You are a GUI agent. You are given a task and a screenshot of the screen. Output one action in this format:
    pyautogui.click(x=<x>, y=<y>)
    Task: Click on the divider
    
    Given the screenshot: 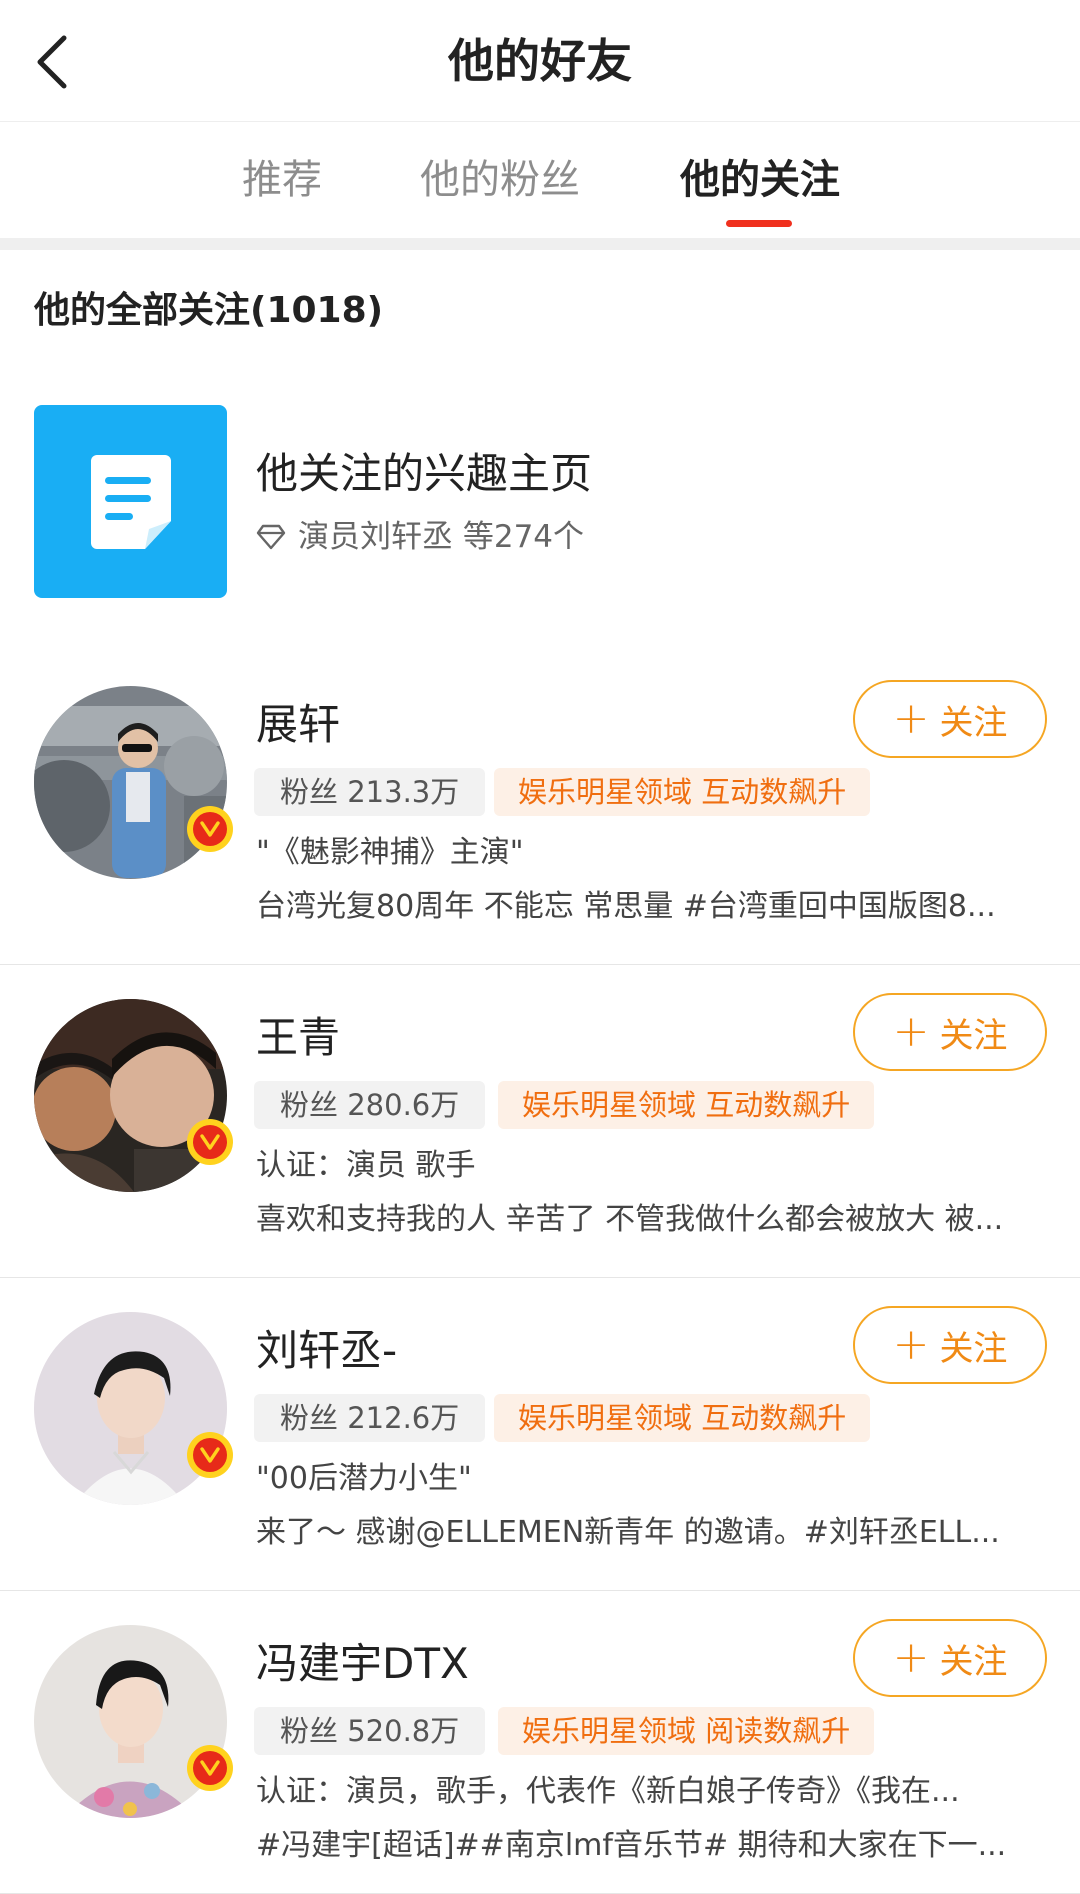 What is the action you would take?
    pyautogui.click(x=540, y=244)
    